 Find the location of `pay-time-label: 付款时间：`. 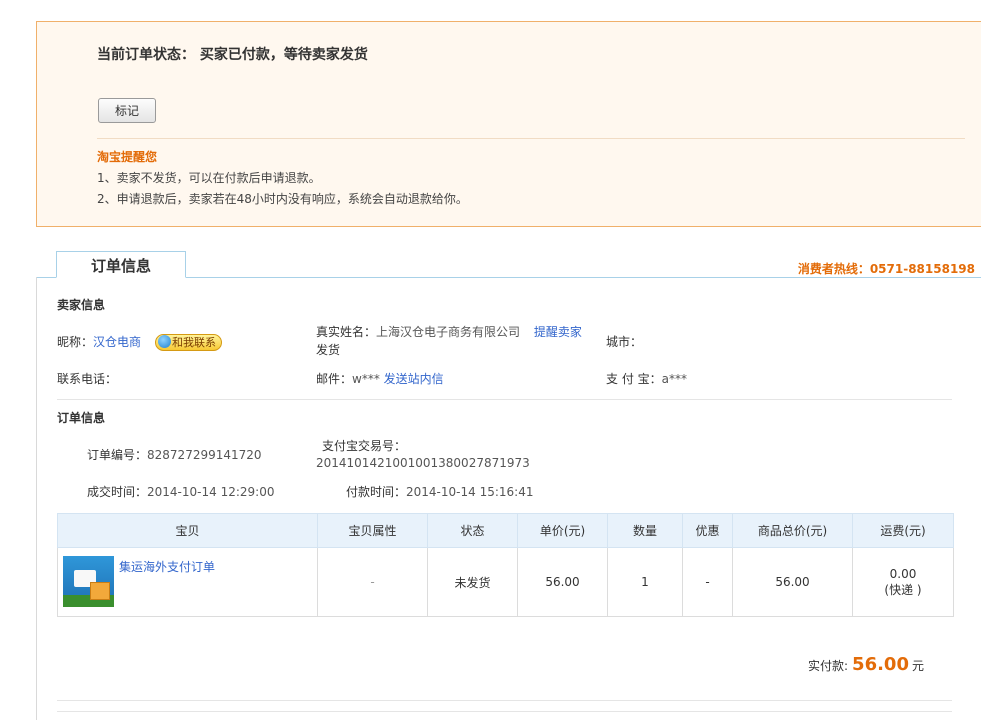

pay-time-label: 付款时间： is located at coordinates (376, 492).